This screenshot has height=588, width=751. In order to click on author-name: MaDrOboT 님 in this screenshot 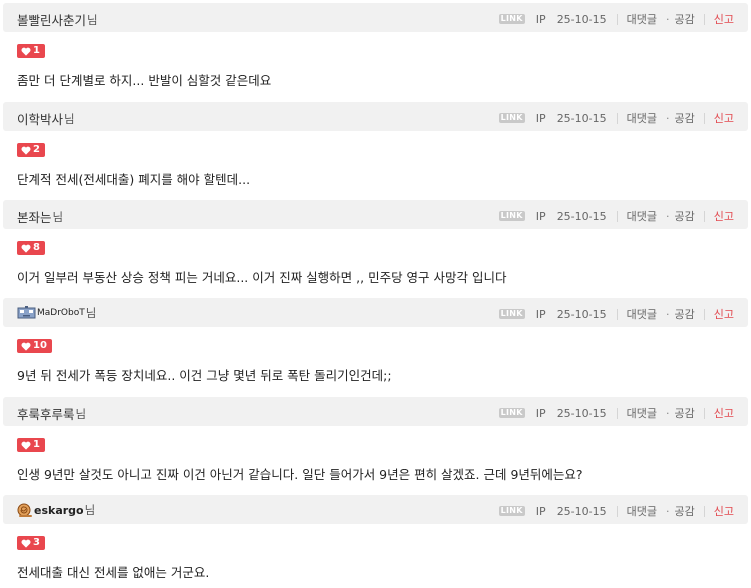, I will do `click(56, 313)`.